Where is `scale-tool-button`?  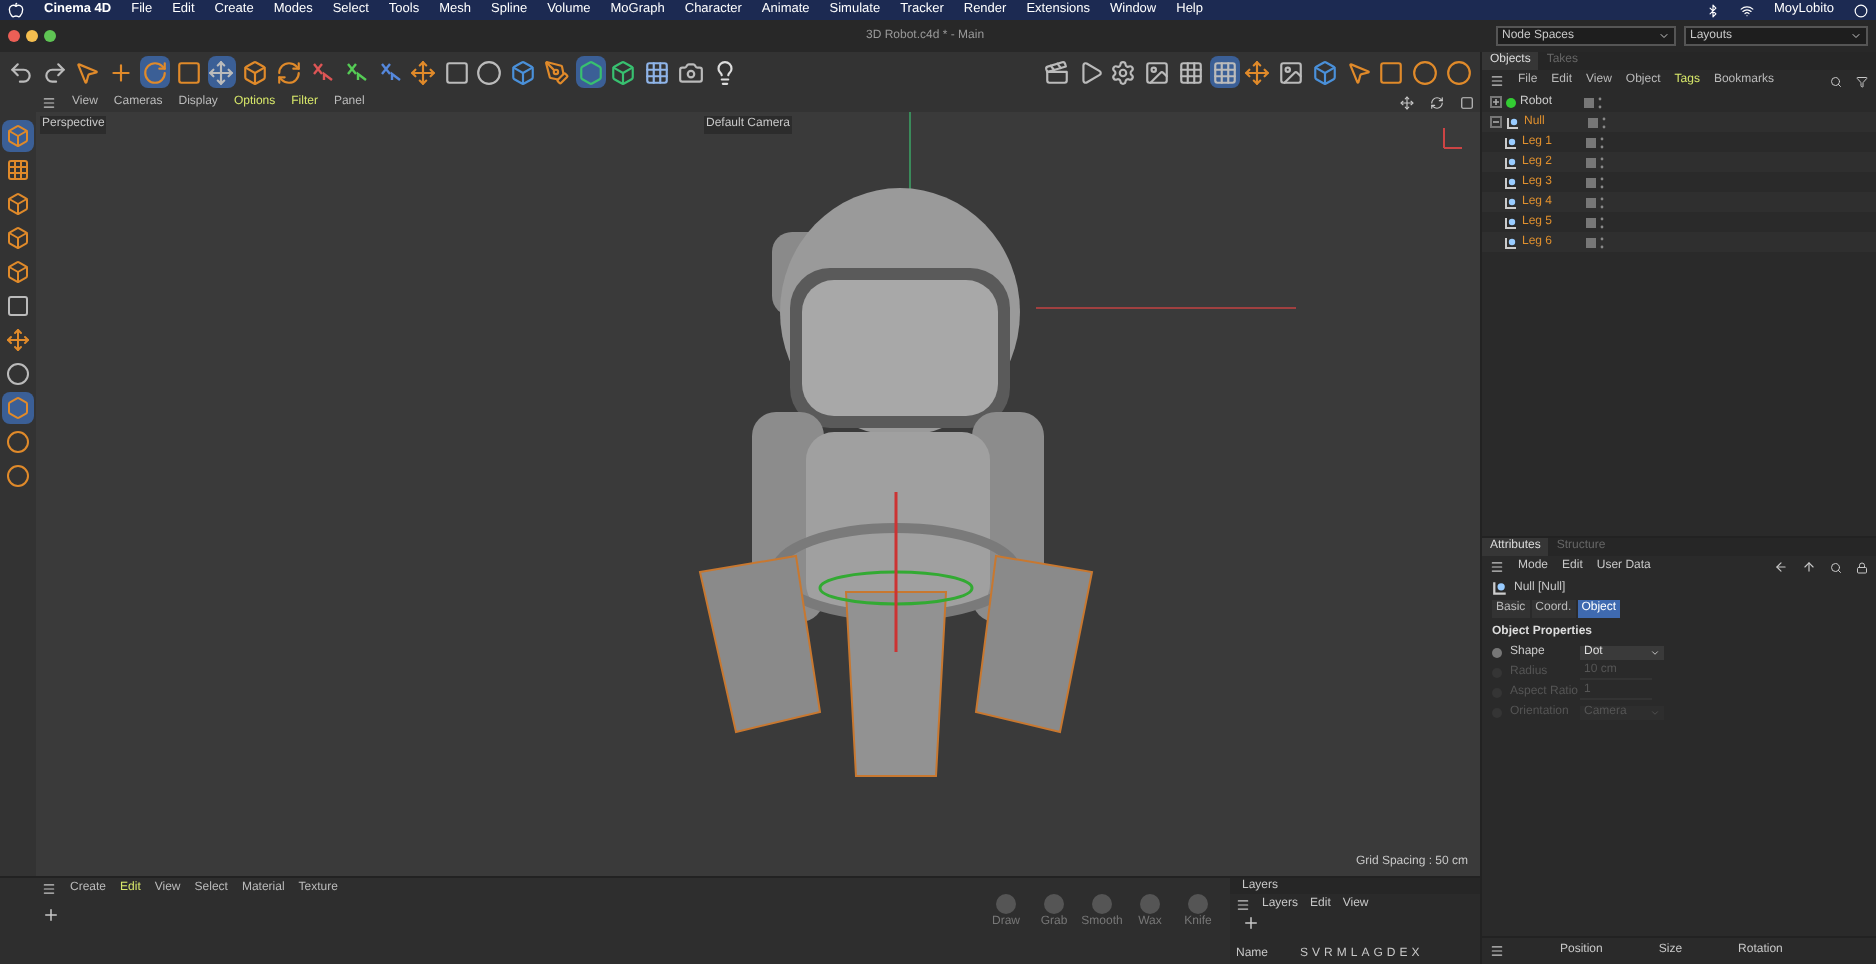 scale-tool-button is located at coordinates (188, 72).